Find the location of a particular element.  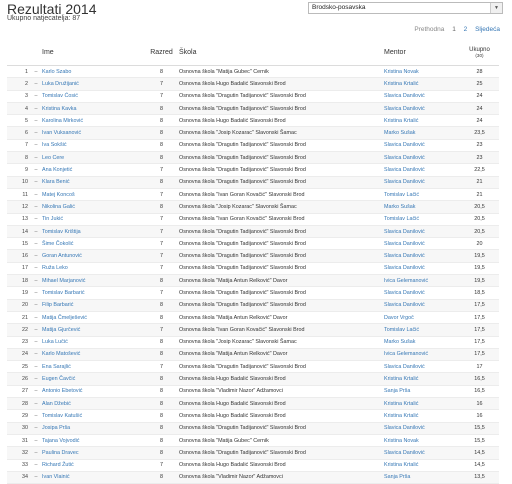

row-name: Tajana Vojvodić is located at coordinates (93, 441).